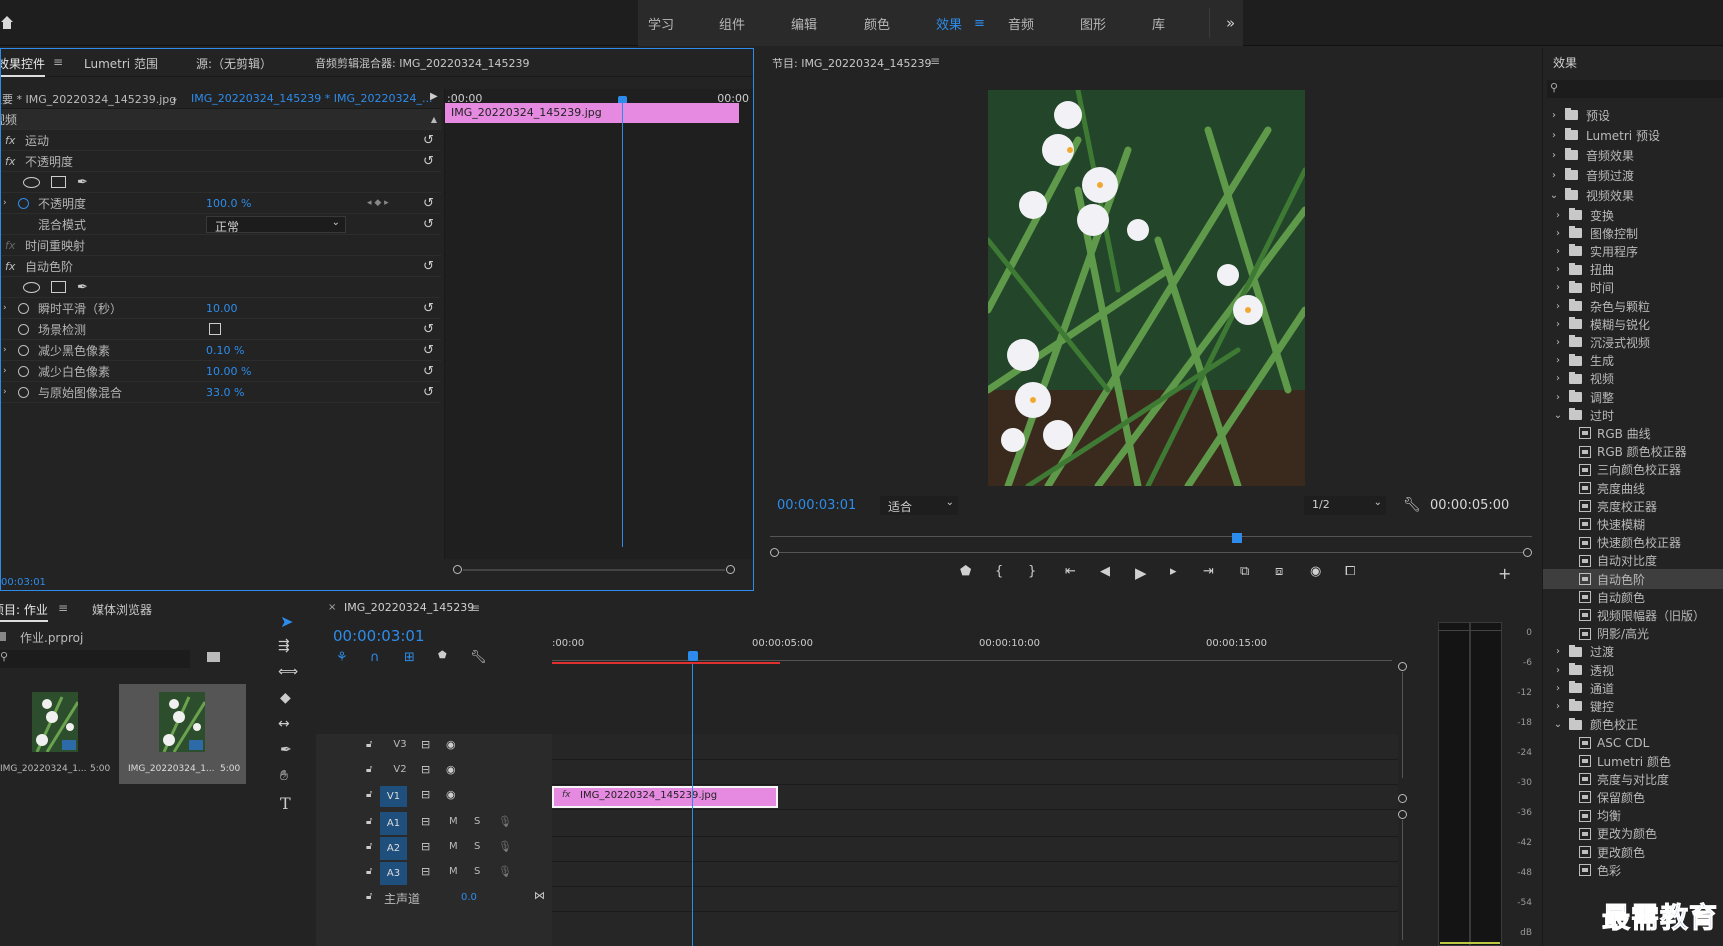  What do you see at coordinates (1633, 324) in the screenshot?
I see `tree-folder: › 模糊与锐化` at bounding box center [1633, 324].